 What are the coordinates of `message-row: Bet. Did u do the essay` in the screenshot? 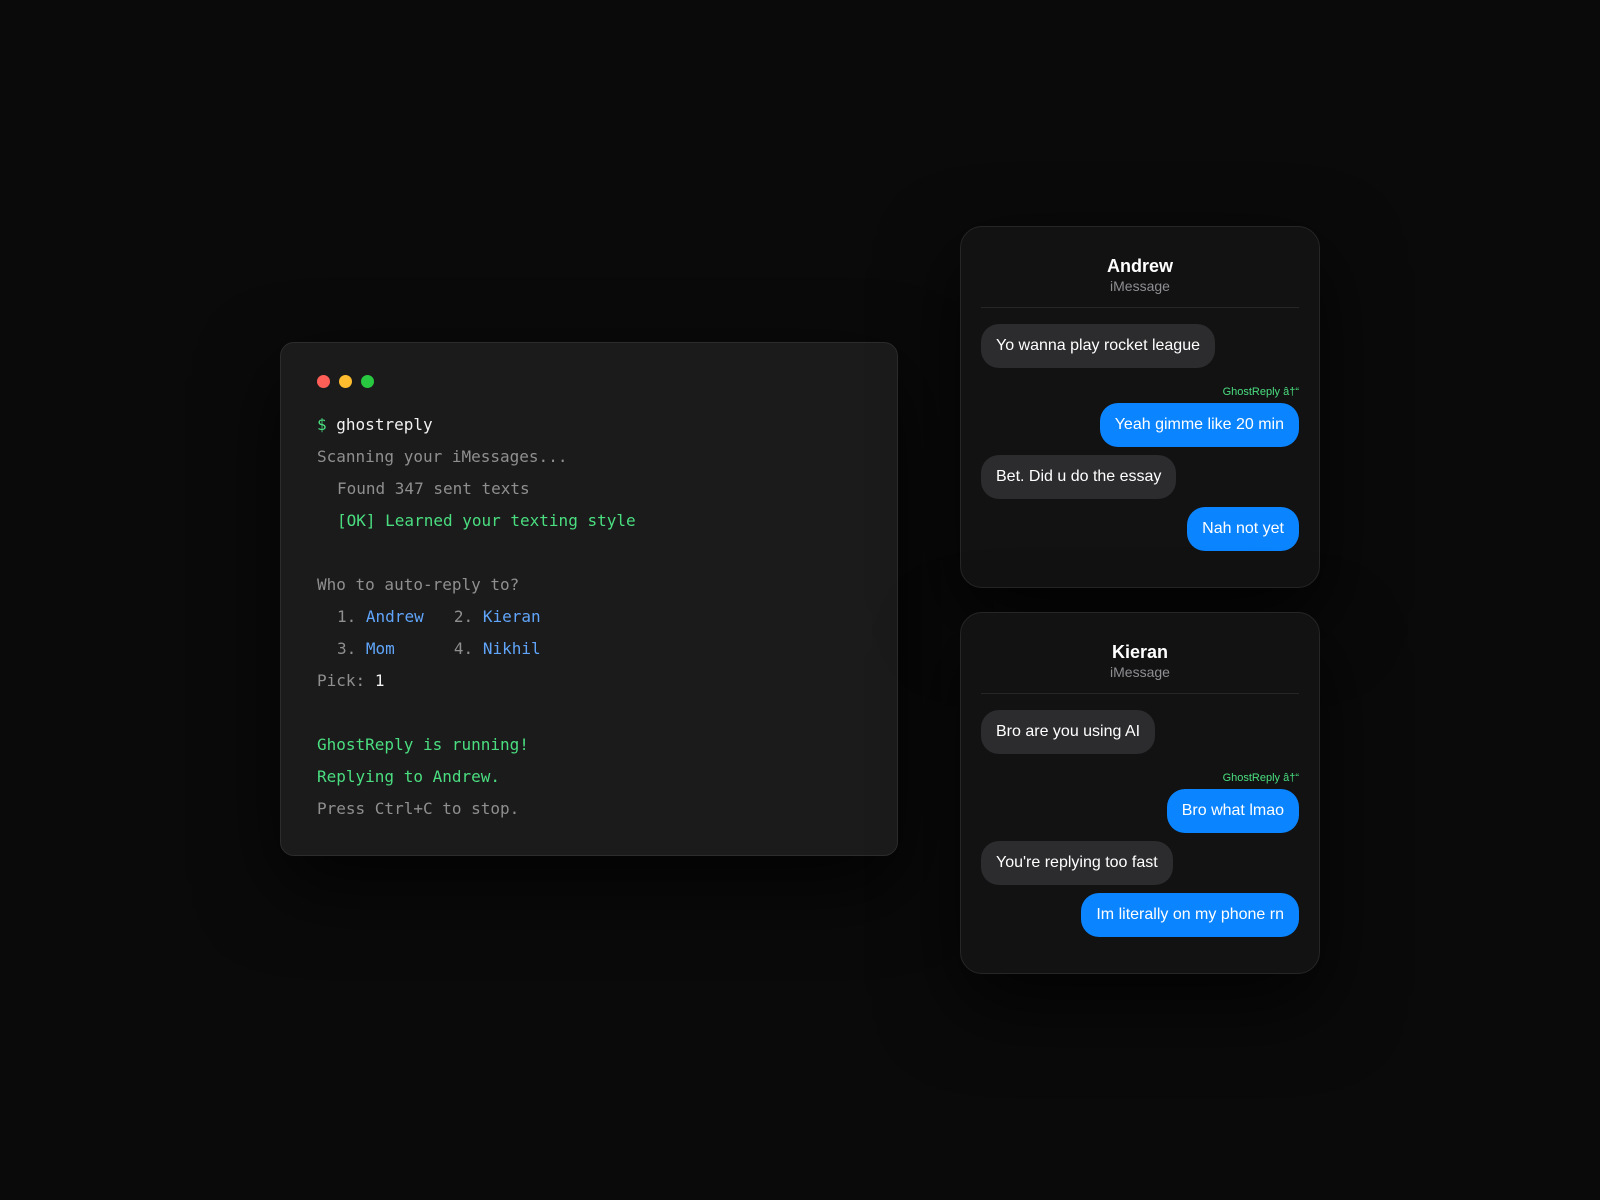 It's located at (1140, 477).